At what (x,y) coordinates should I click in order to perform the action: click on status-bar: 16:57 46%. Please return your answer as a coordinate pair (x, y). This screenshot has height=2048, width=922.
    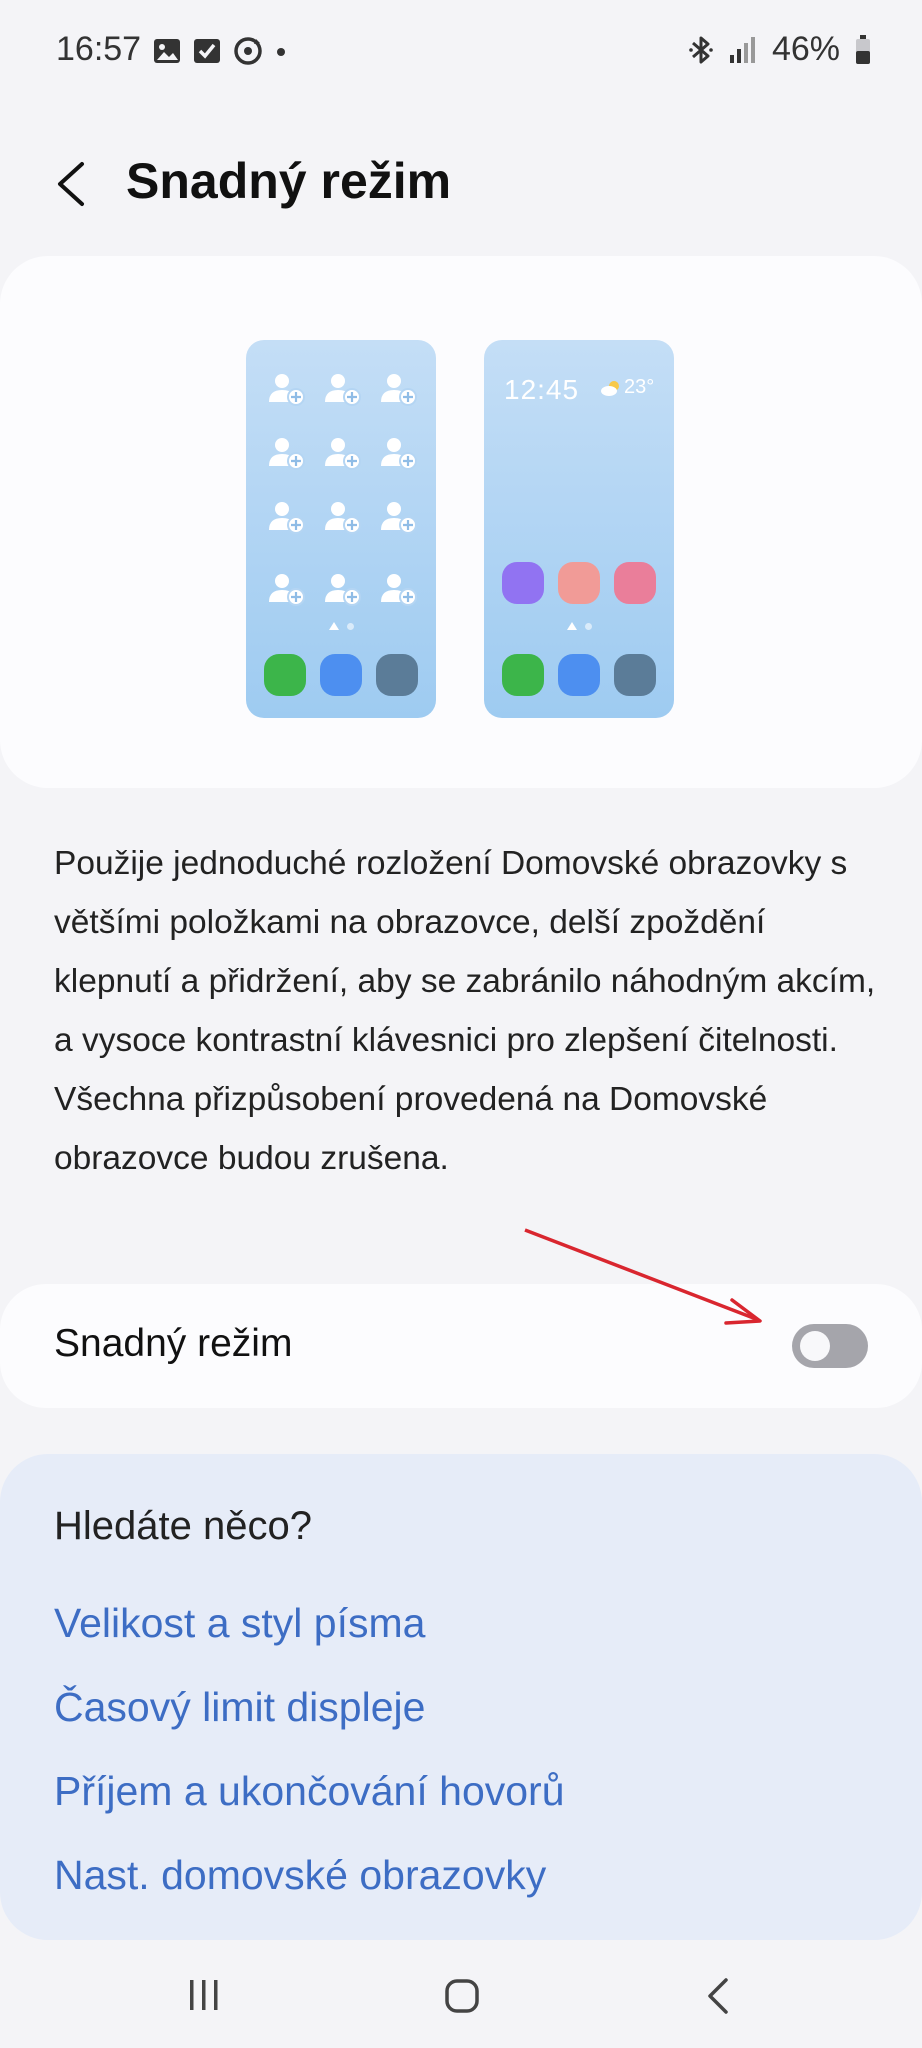
    Looking at the image, I should click on (461, 52).